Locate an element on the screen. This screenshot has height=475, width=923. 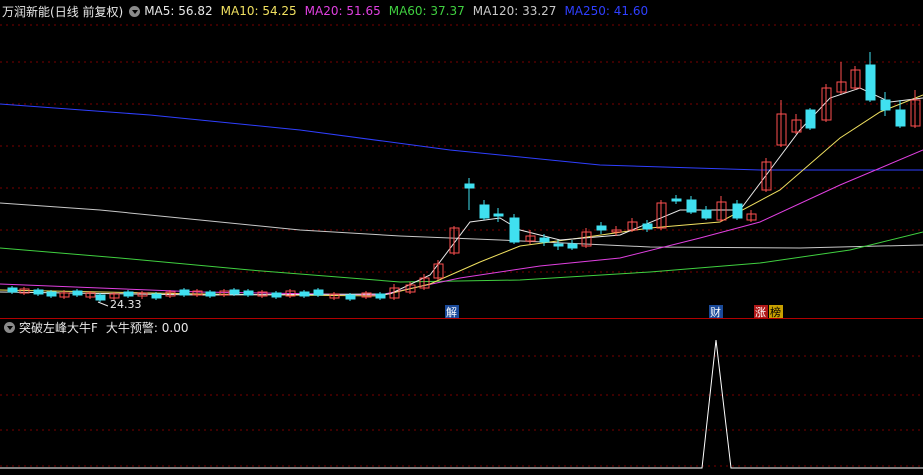
stock-name: 万润新能 is located at coordinates (26, 11).